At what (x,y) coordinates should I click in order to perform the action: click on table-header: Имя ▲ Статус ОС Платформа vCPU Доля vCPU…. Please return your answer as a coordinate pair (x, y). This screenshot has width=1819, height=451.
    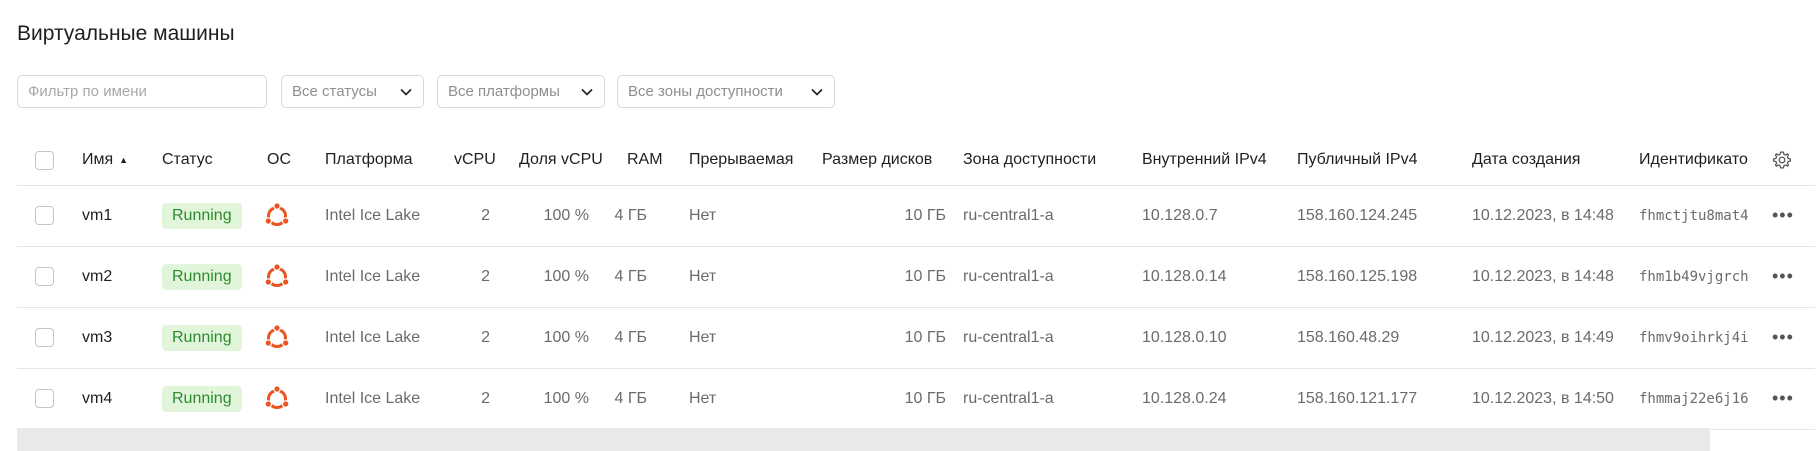
    Looking at the image, I should click on (916, 160).